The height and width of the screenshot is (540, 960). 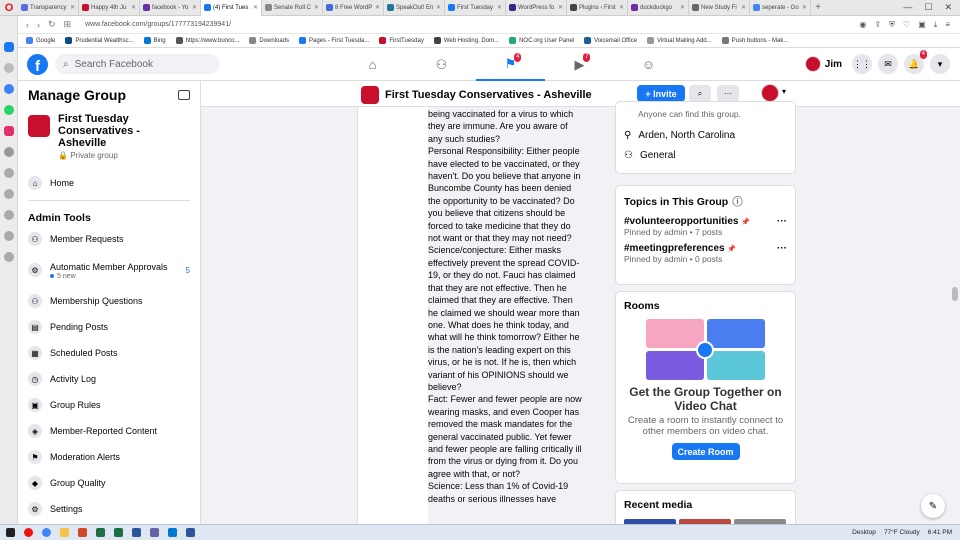 What do you see at coordinates (933, 506) in the screenshot?
I see `compose-edit-icon: ✎` at bounding box center [933, 506].